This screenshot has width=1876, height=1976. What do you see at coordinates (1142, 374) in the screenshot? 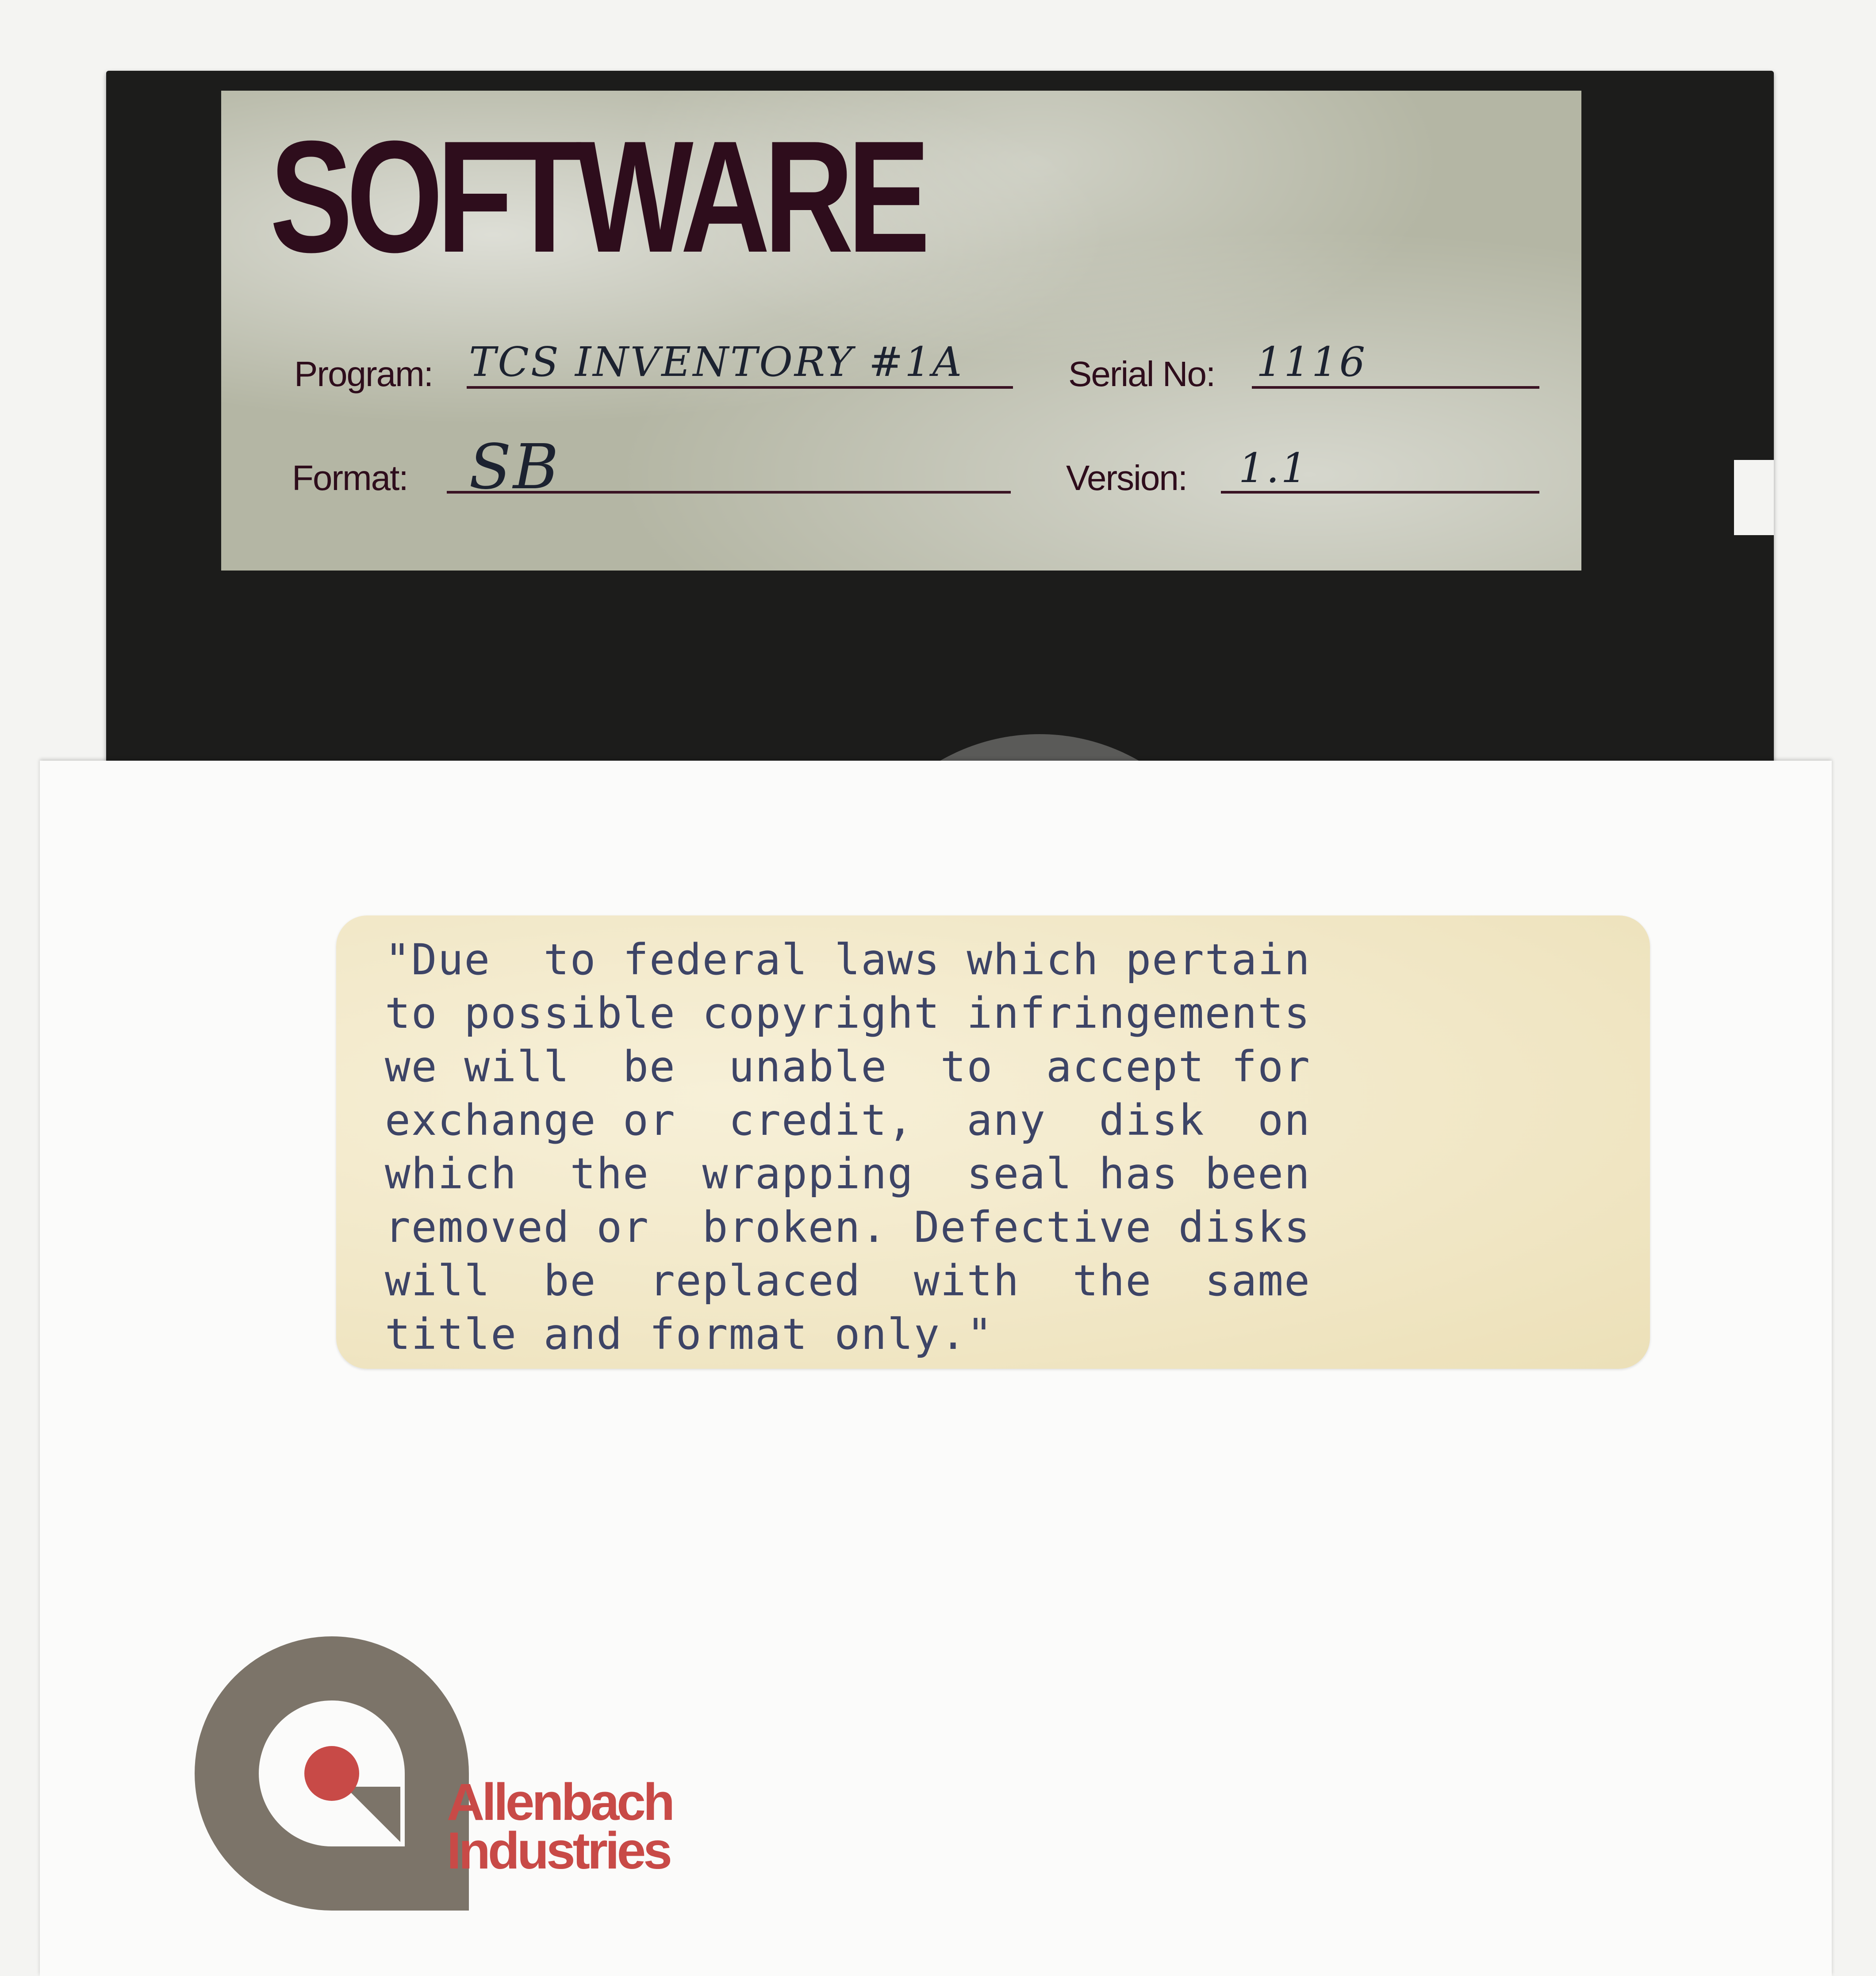
I see `serial-label: Serial No:` at bounding box center [1142, 374].